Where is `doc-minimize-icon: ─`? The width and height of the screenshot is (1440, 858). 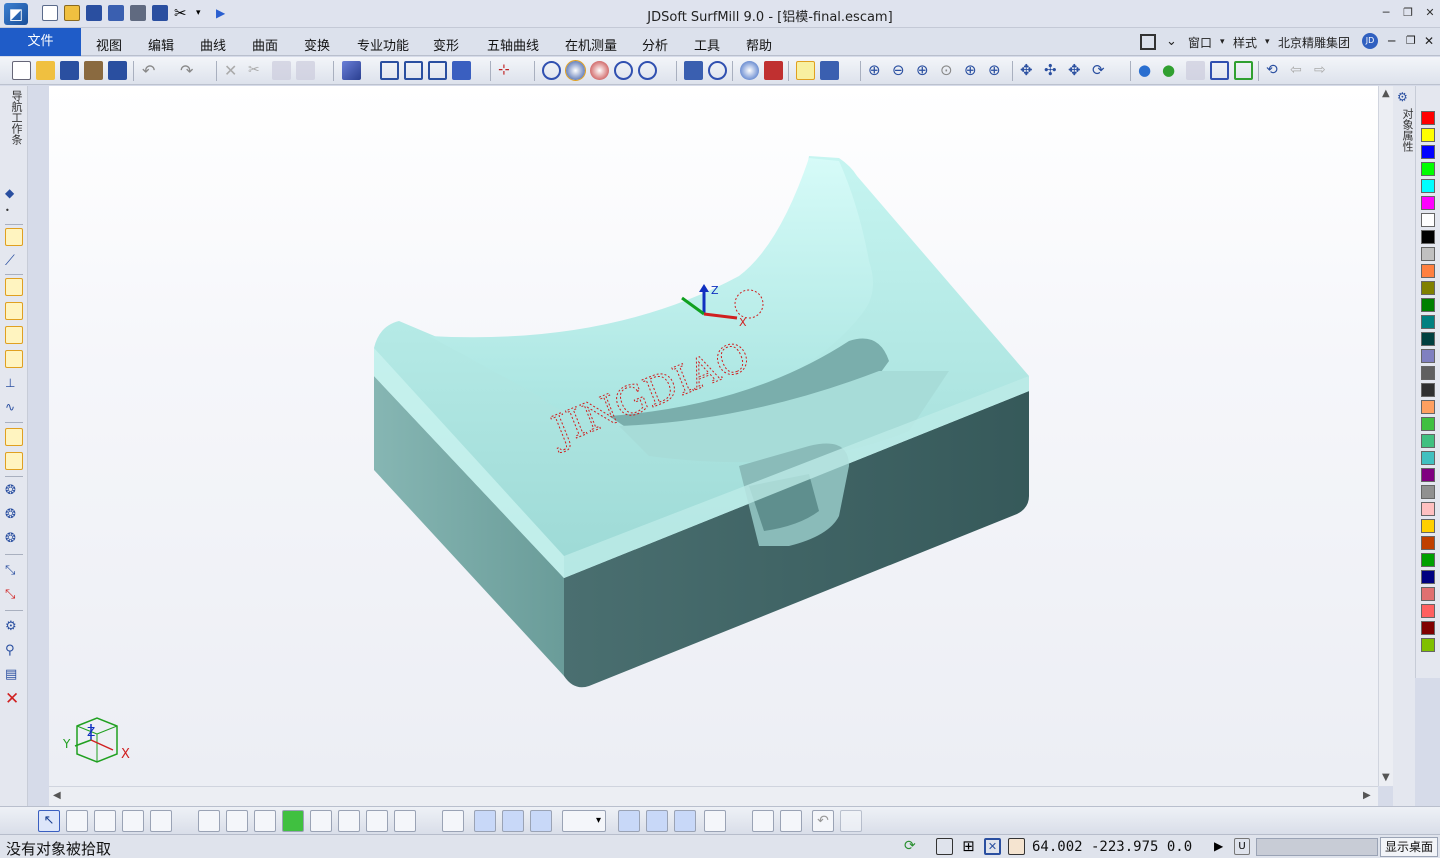 doc-minimize-icon: ─ is located at coordinates (1391, 41).